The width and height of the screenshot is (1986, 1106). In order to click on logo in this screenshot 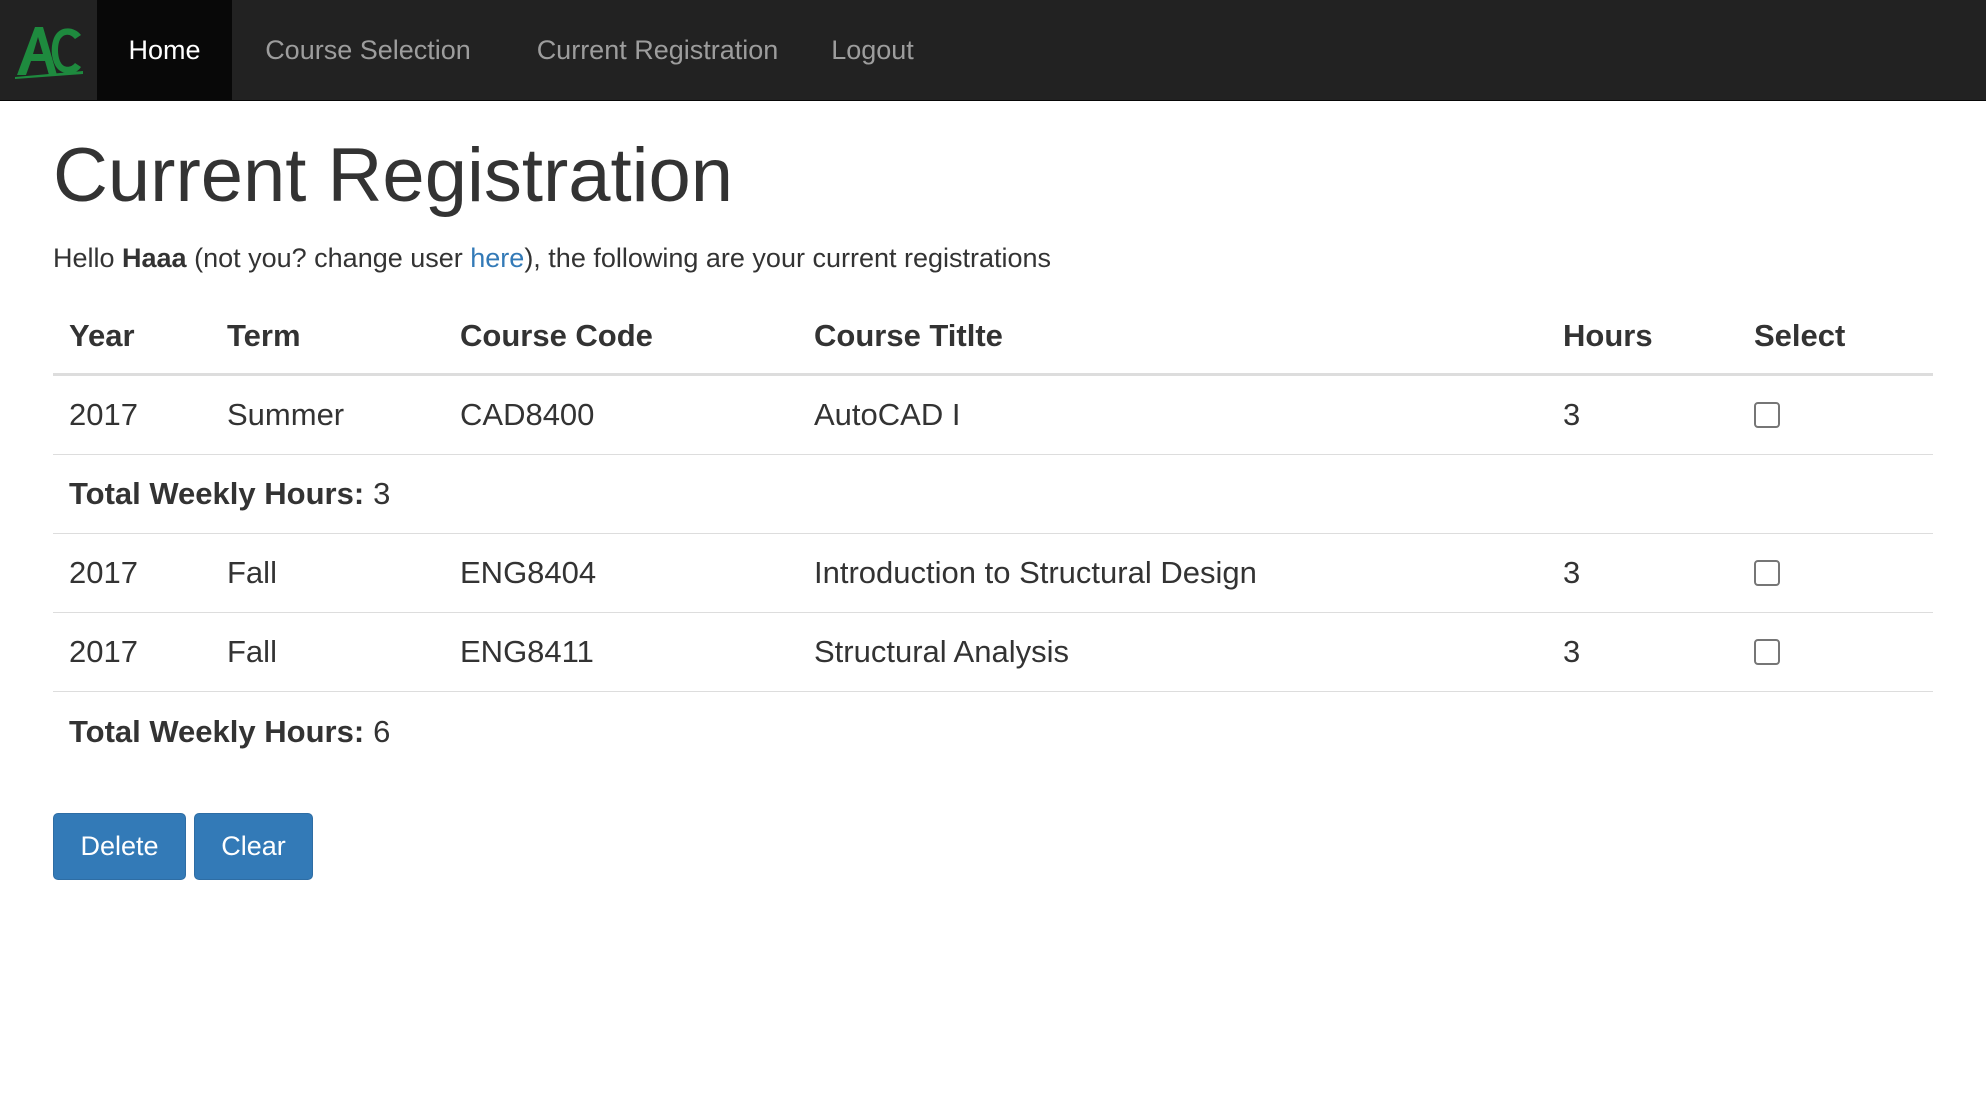, I will do `click(48, 50)`.